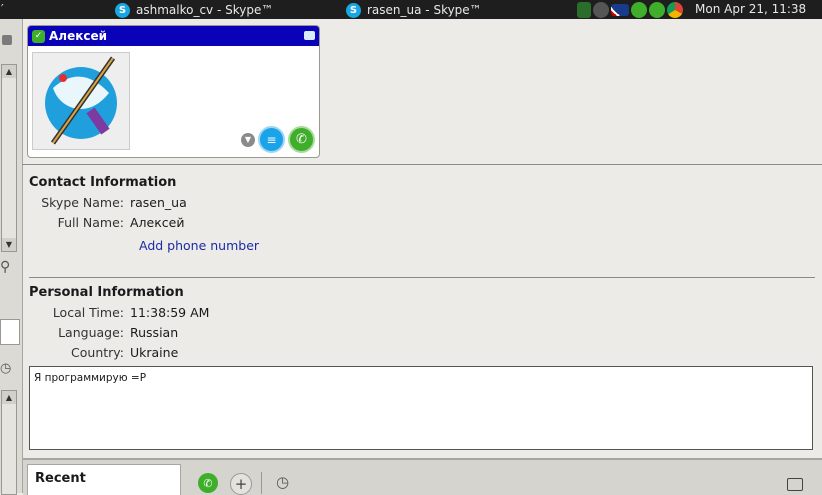 This screenshot has height=495, width=822. I want to click on avatar, so click(81, 101).